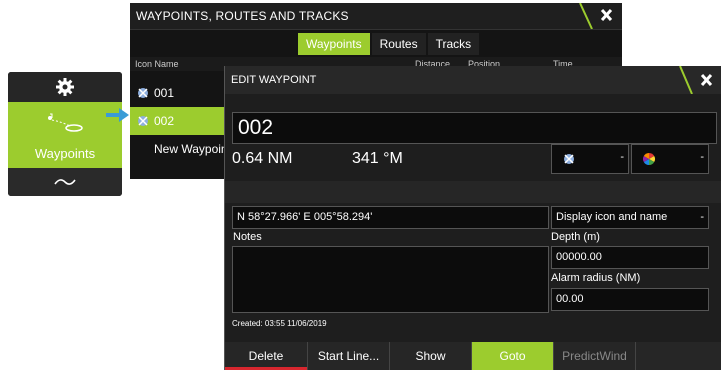  I want to click on waypoint-name: 002, so click(164, 121).